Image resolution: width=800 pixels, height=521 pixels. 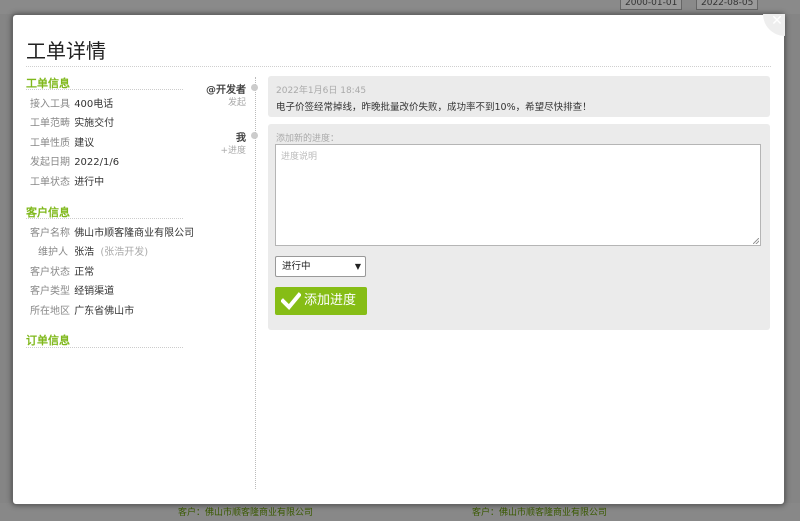 I want to click on row-value: 2022/1/6, so click(x=97, y=162).